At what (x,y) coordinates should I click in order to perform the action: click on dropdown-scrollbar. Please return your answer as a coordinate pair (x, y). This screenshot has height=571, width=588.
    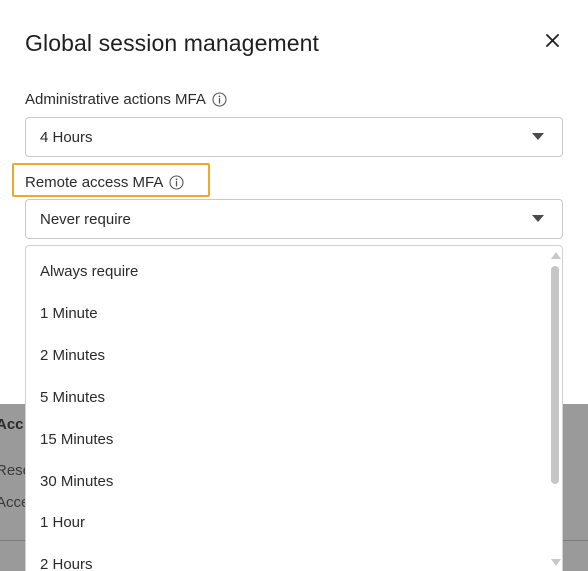
    Looking at the image, I should click on (555, 408).